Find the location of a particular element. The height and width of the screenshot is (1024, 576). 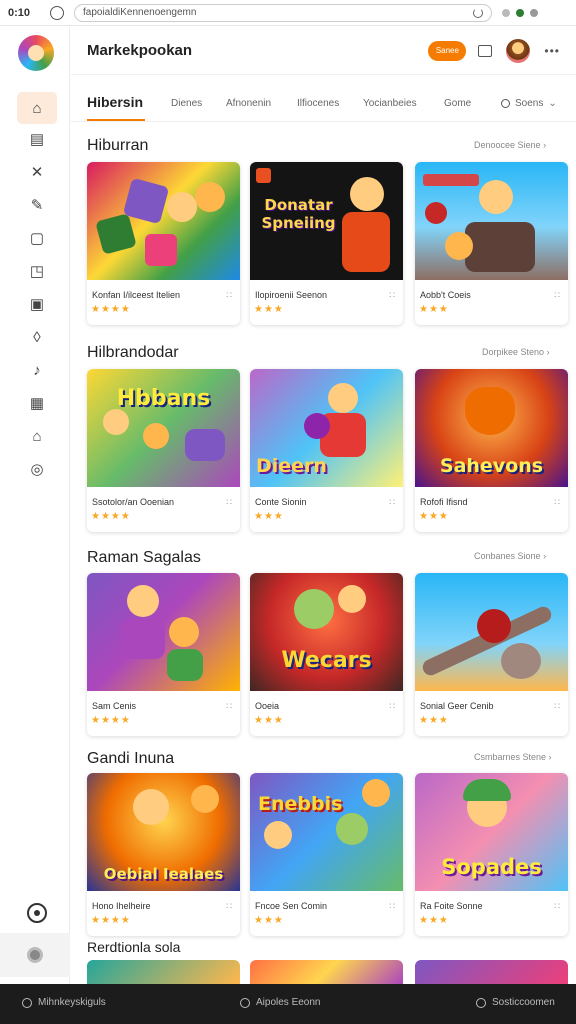

chevron-down-icon: ⌄ is located at coordinates (552, 103).